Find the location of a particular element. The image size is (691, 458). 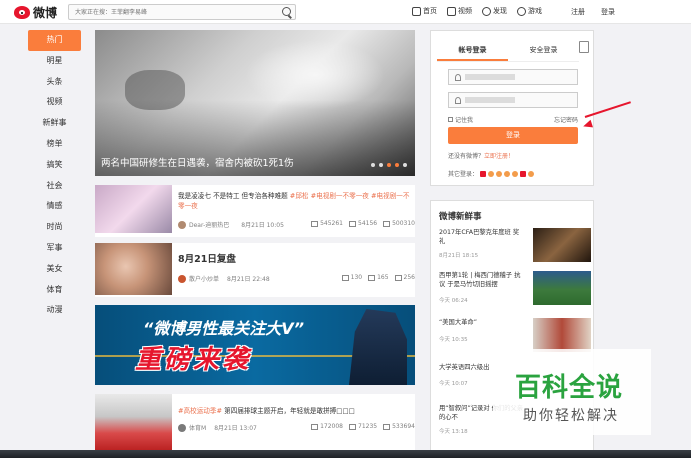

nav-home: 首页 is located at coordinates (424, 11).